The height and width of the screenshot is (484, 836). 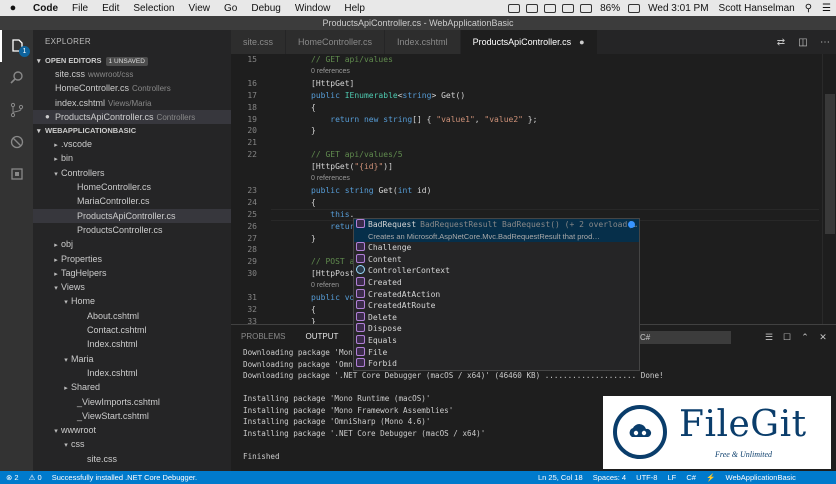 I want to click on open-editor-item: HomeController.cs Controllers, so click(x=132, y=88).